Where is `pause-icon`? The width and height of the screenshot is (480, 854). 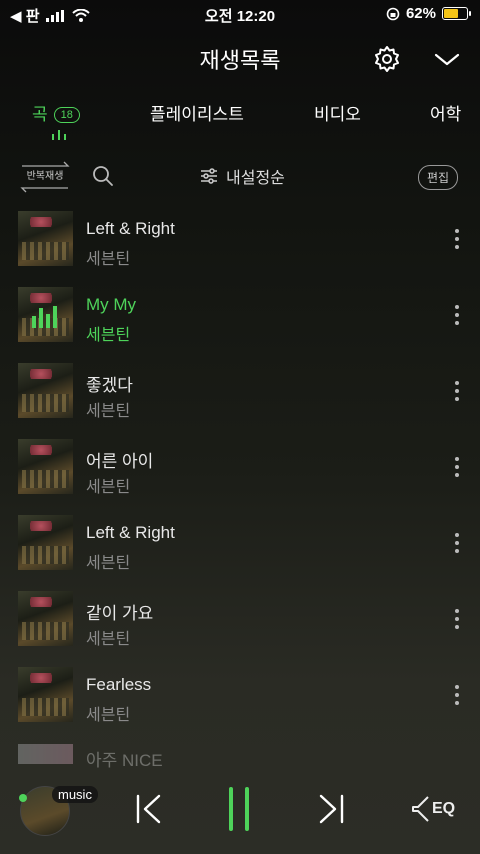 pause-icon is located at coordinates (239, 809).